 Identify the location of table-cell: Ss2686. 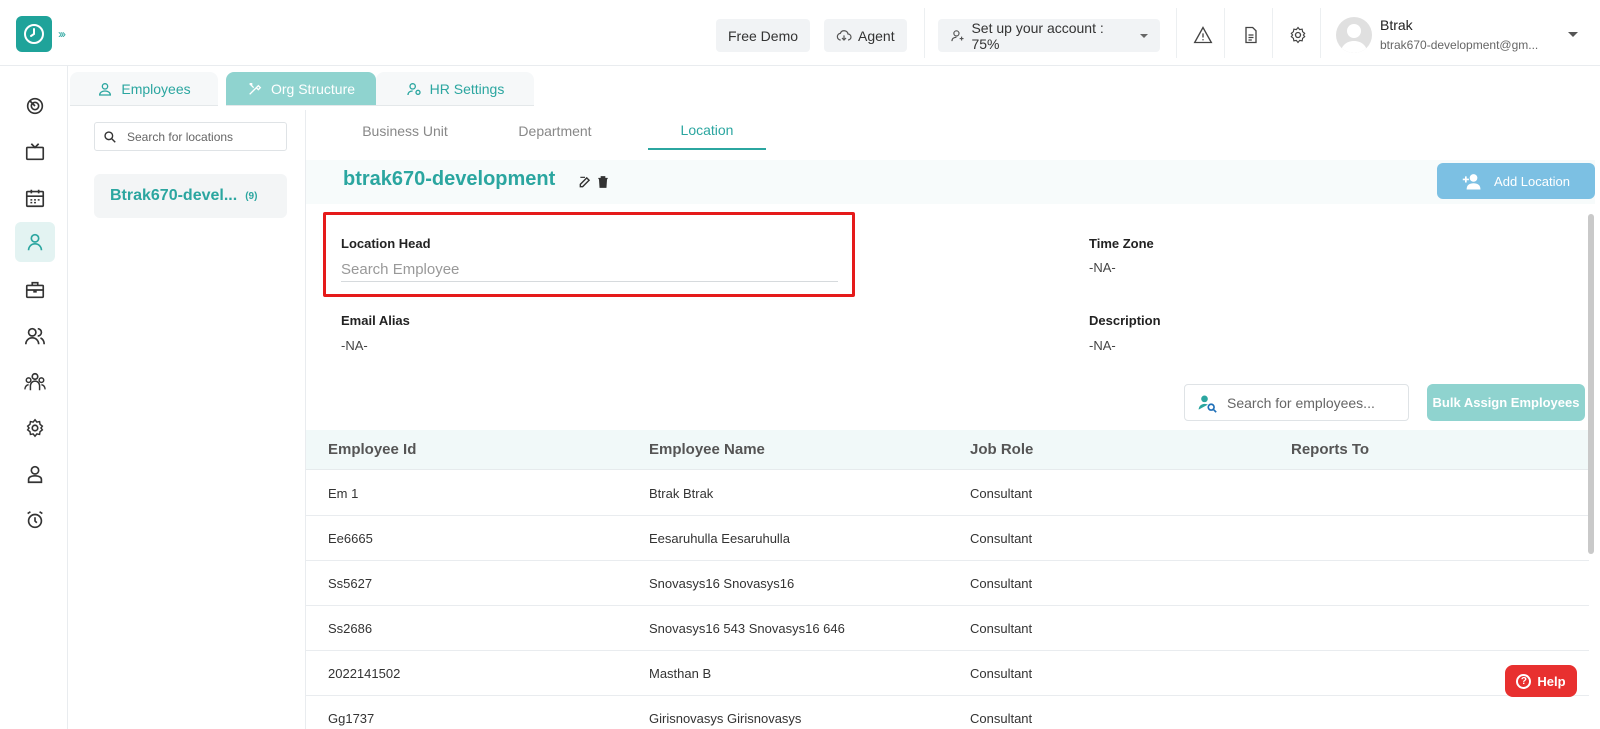
(350, 628).